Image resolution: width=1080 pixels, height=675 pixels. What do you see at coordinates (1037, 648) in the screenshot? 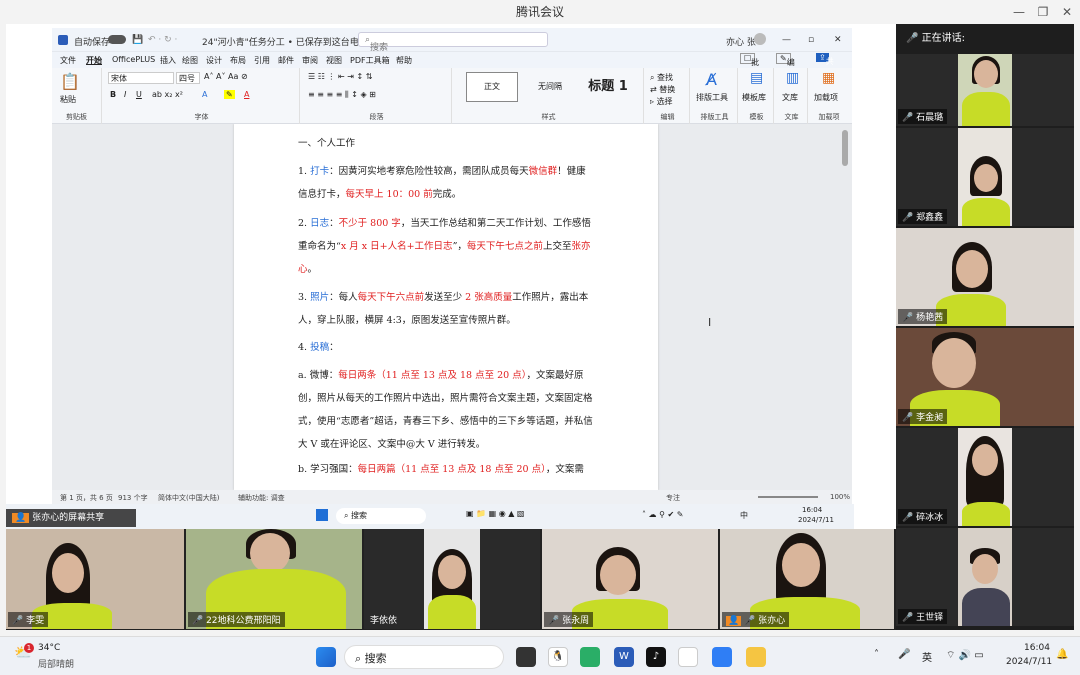
I see `clock-time: 16:04` at bounding box center [1037, 648].